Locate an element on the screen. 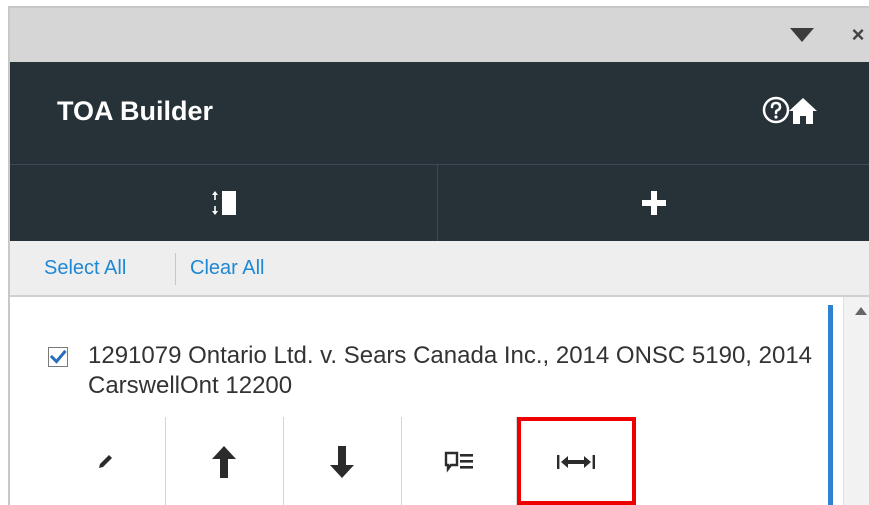  move-down-button is located at coordinates (342, 462).